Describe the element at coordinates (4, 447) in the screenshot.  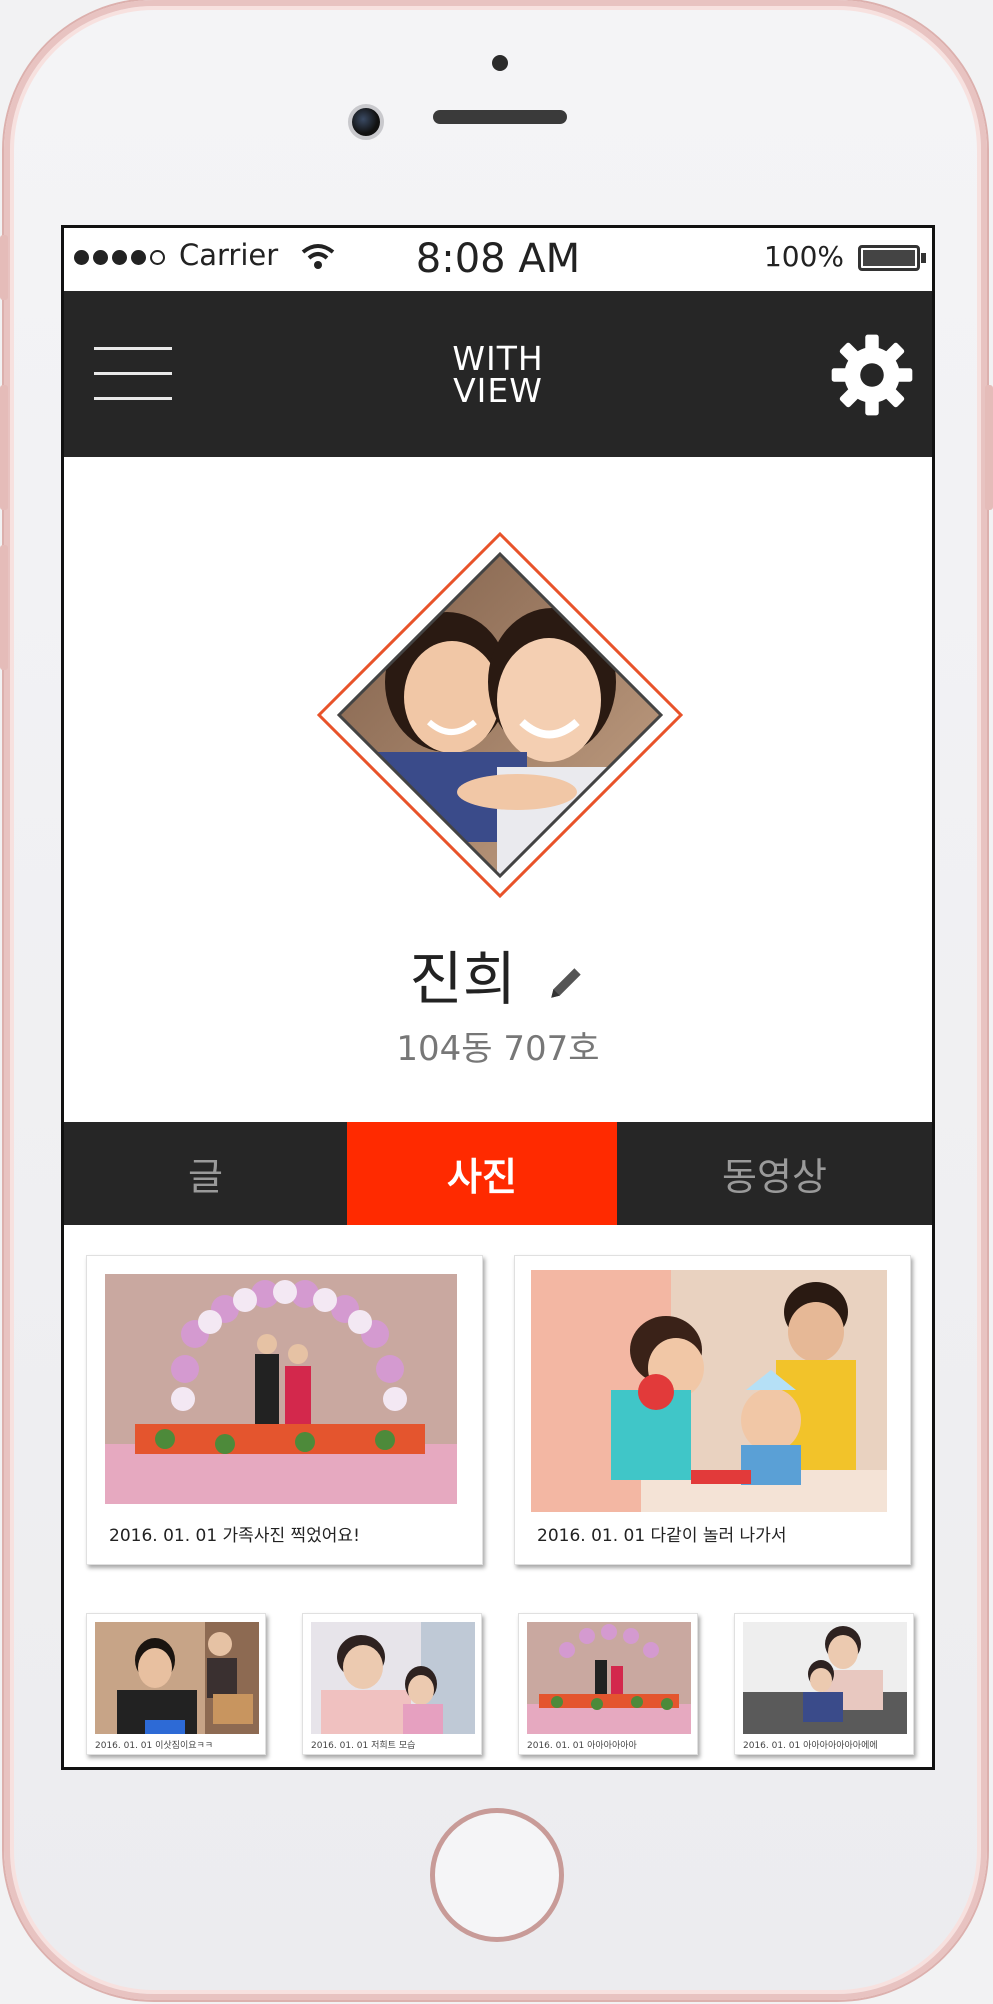
I see `volume-up-button` at that location.